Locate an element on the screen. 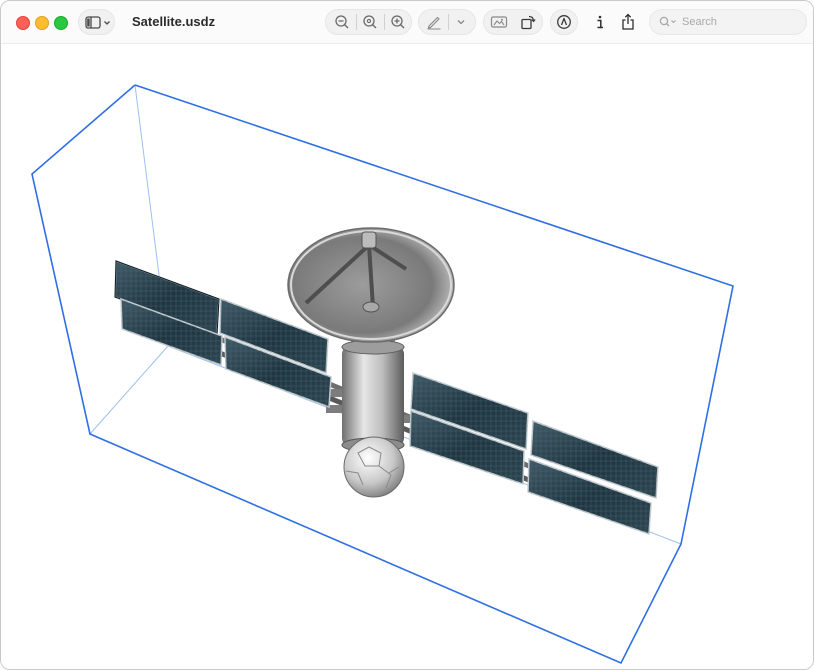  window-title: Satellite.usdz is located at coordinates (174, 21).